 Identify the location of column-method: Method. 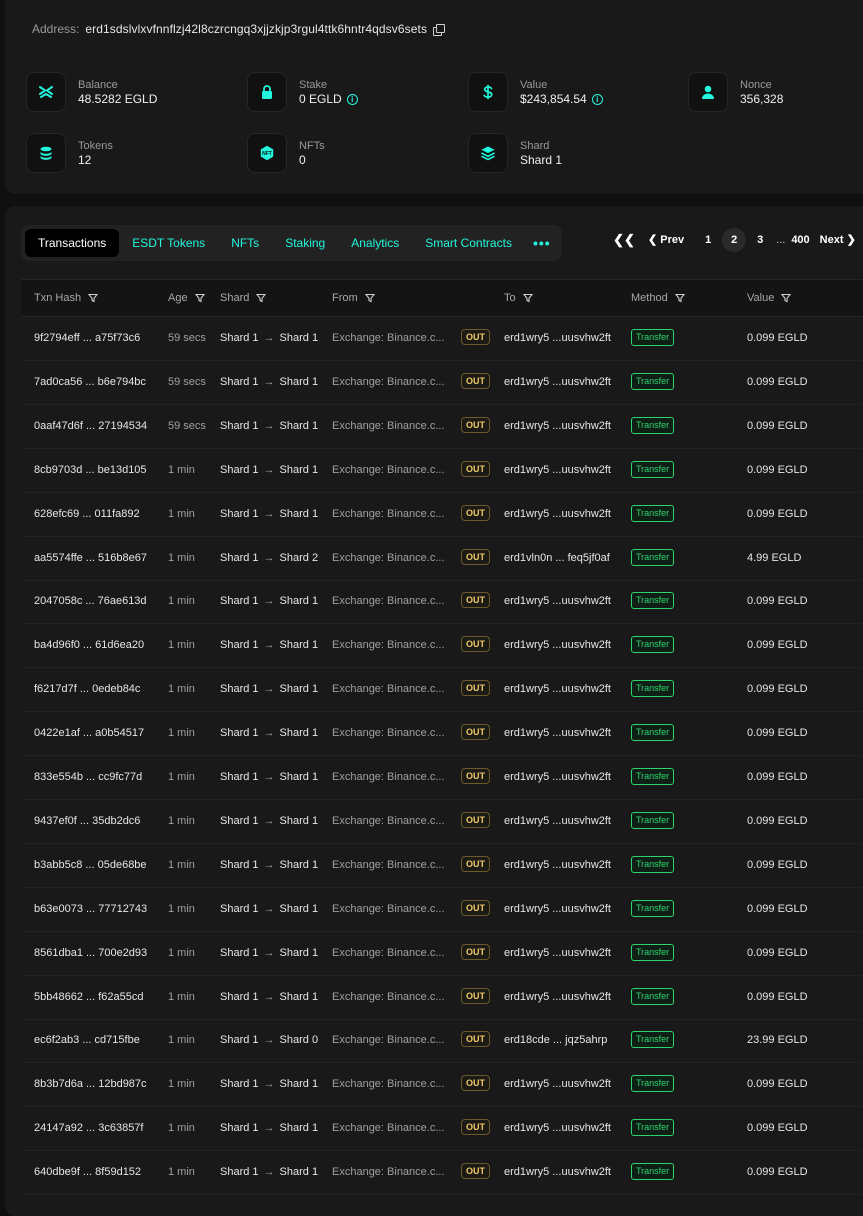
(658, 298).